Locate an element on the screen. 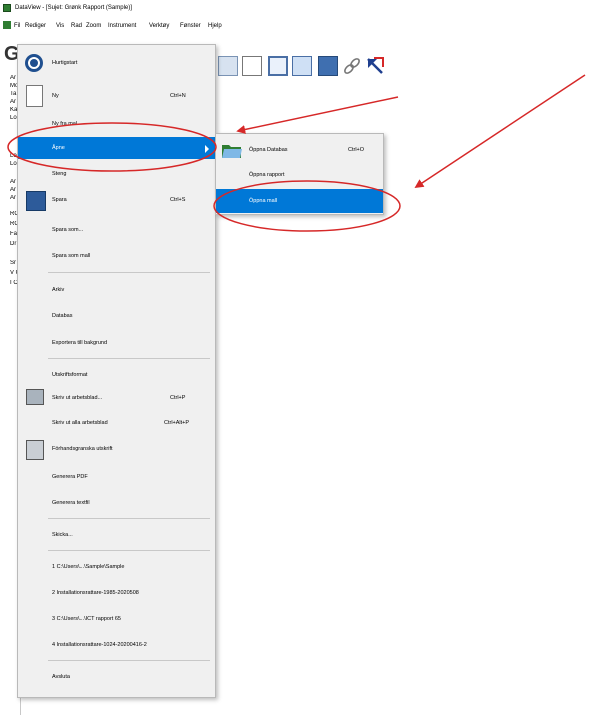 The image size is (593, 715). menu-item-label: Avsluta is located at coordinates (61, 677).